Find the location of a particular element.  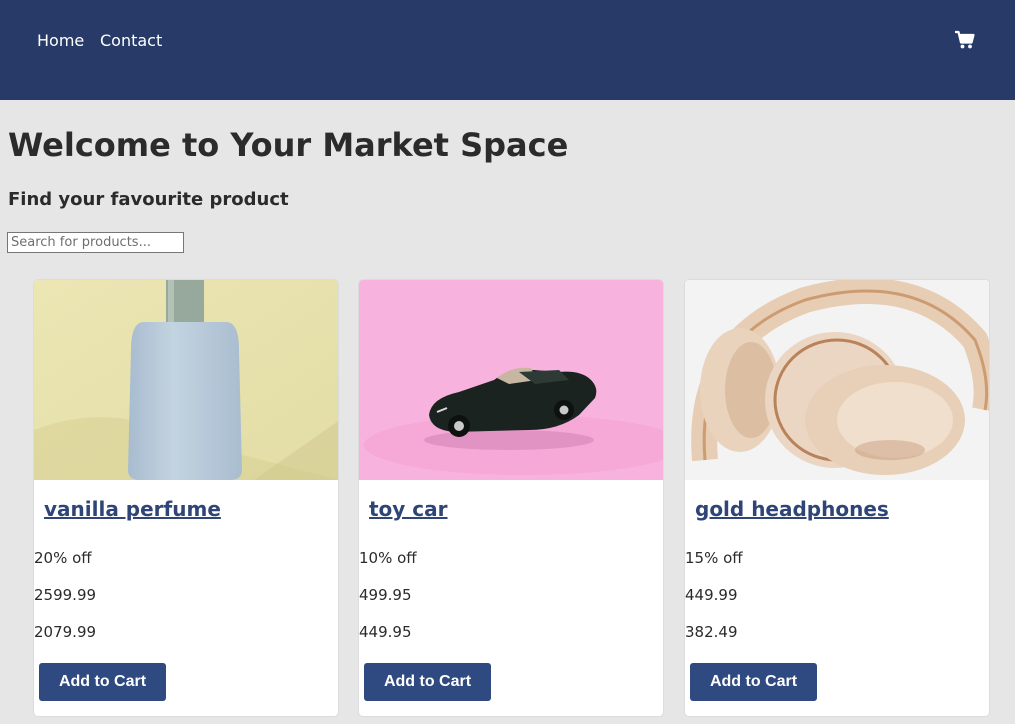

search-input is located at coordinates (95, 242).